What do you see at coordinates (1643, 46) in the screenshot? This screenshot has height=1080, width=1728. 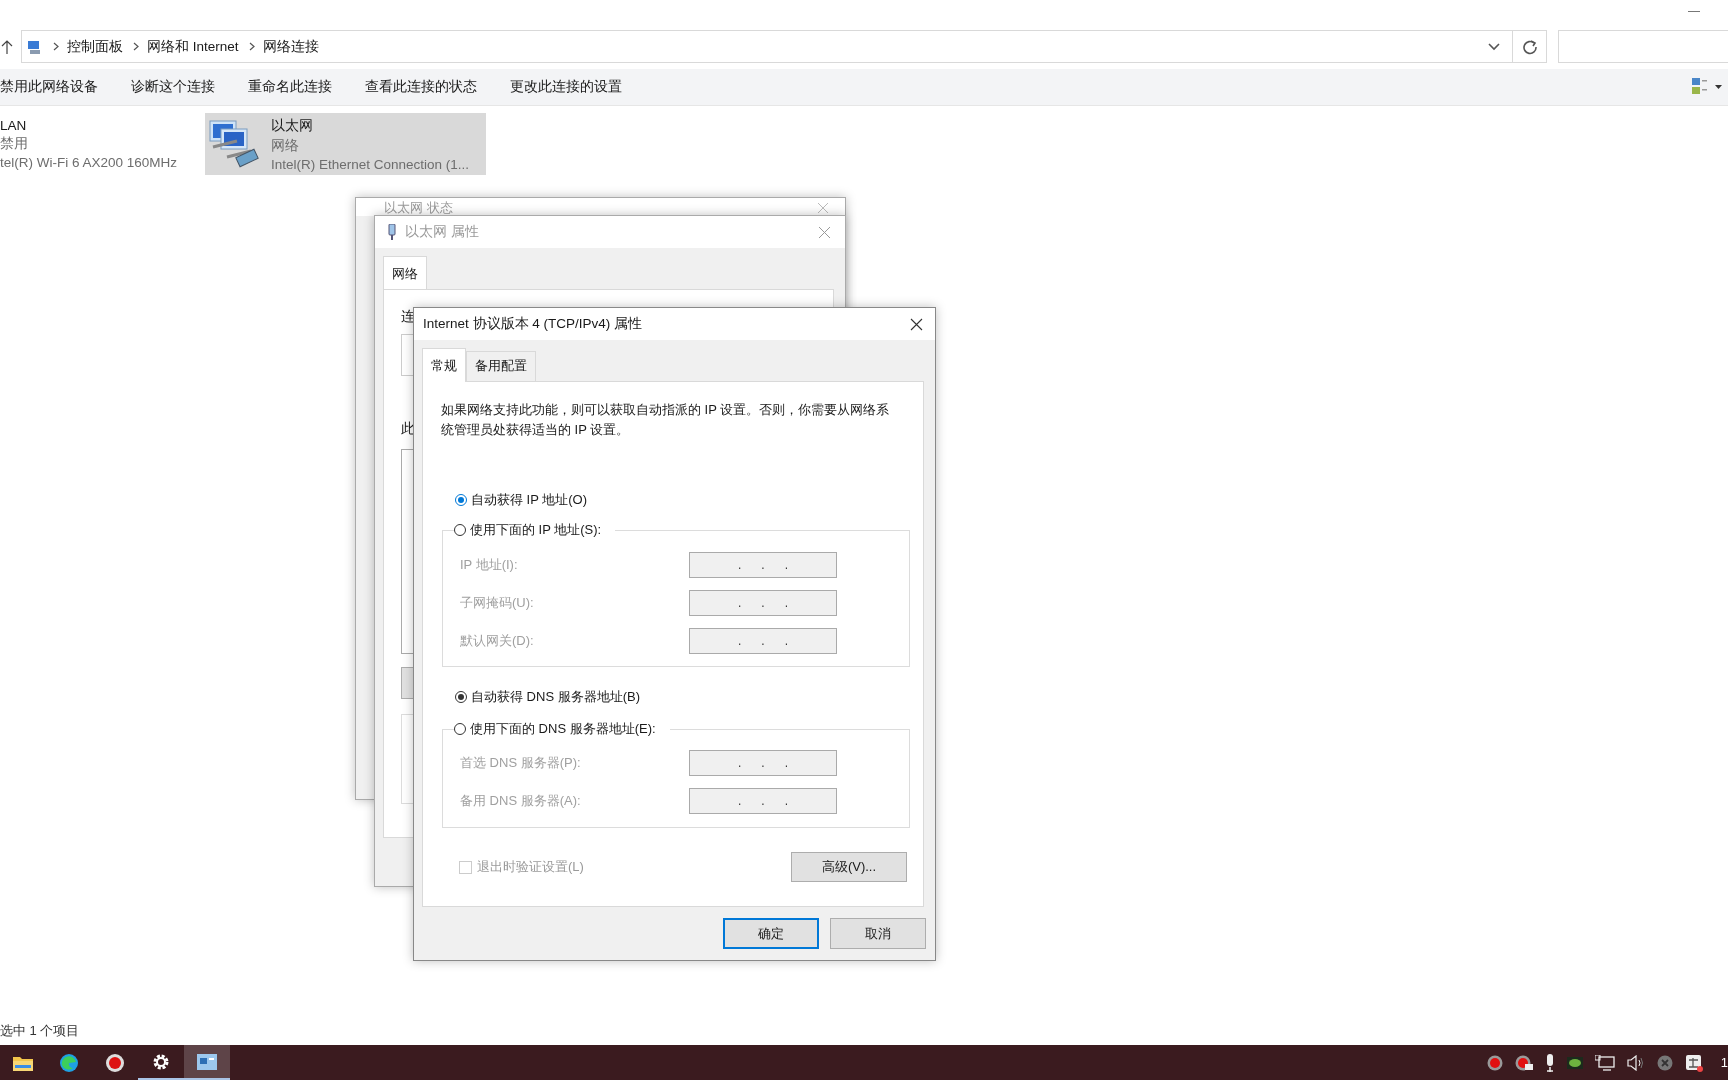 I see `search-field` at bounding box center [1643, 46].